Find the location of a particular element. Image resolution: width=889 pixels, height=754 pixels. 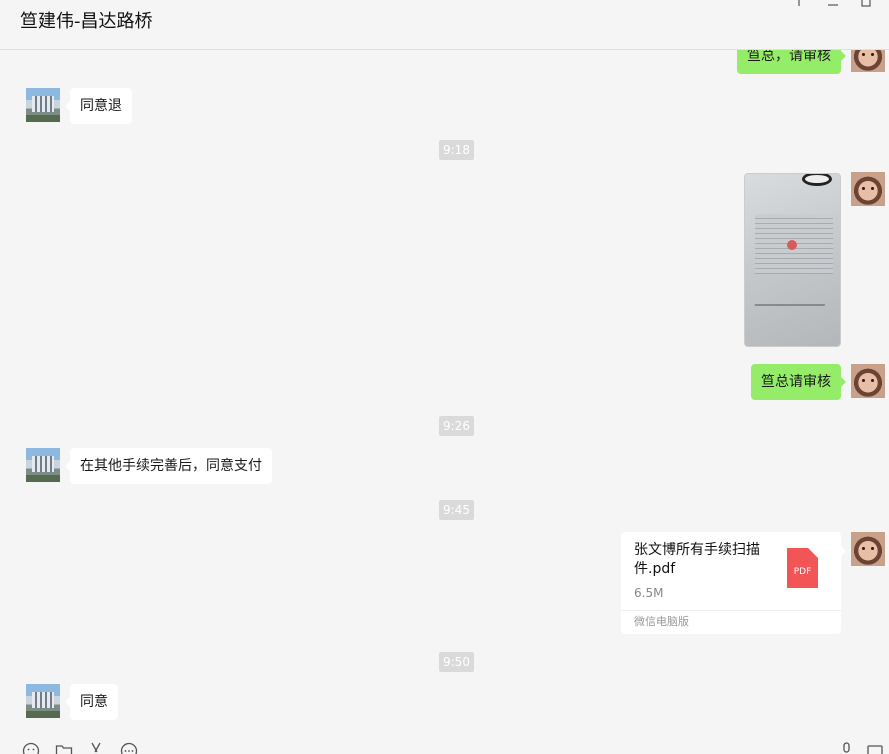

video-call-icon is located at coordinates (876, 748).